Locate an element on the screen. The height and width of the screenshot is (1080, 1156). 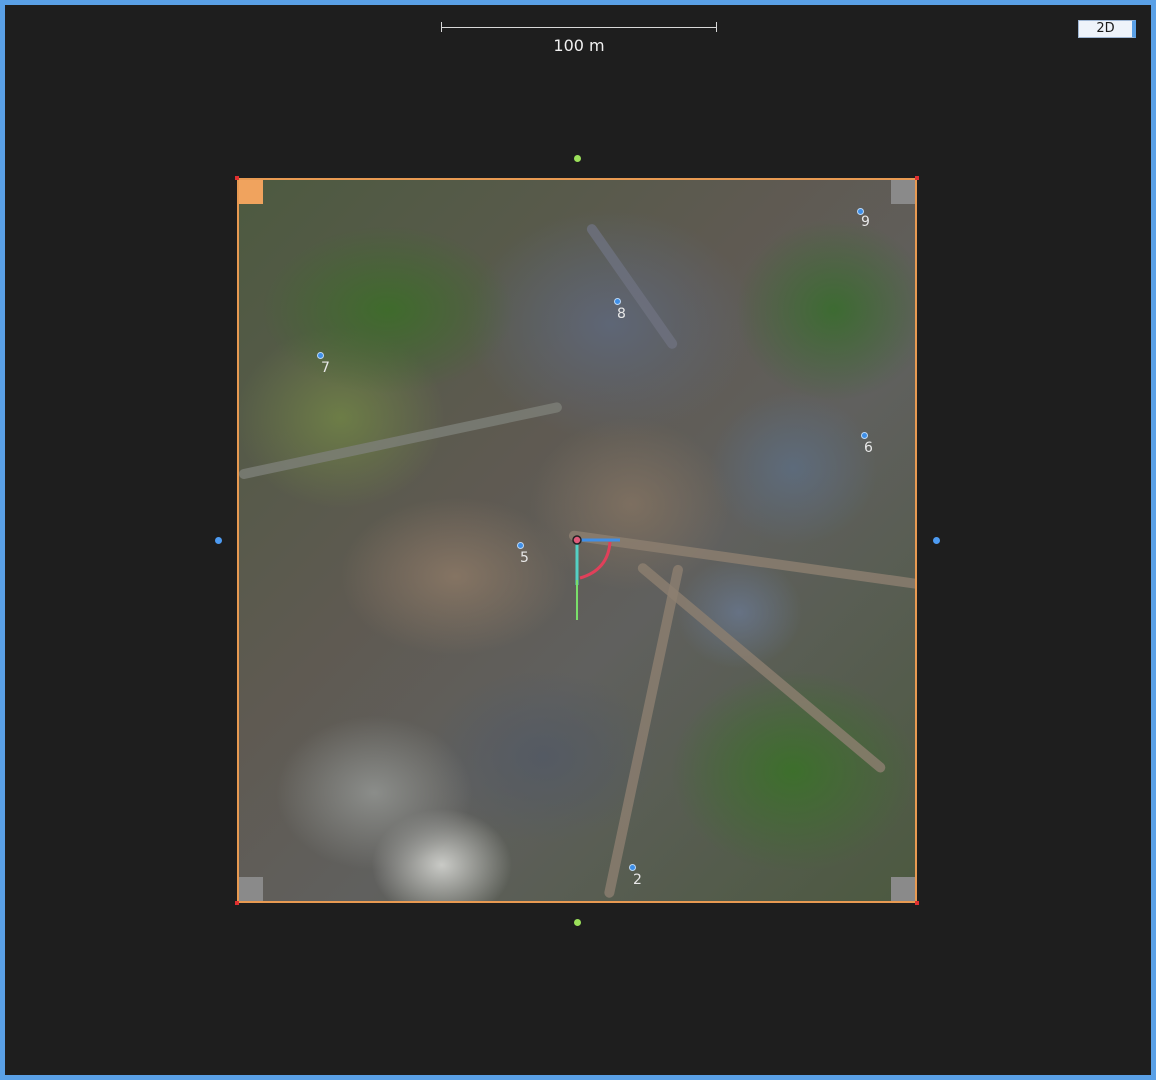
gcp-label-6: 6 is located at coordinates (868, 448).